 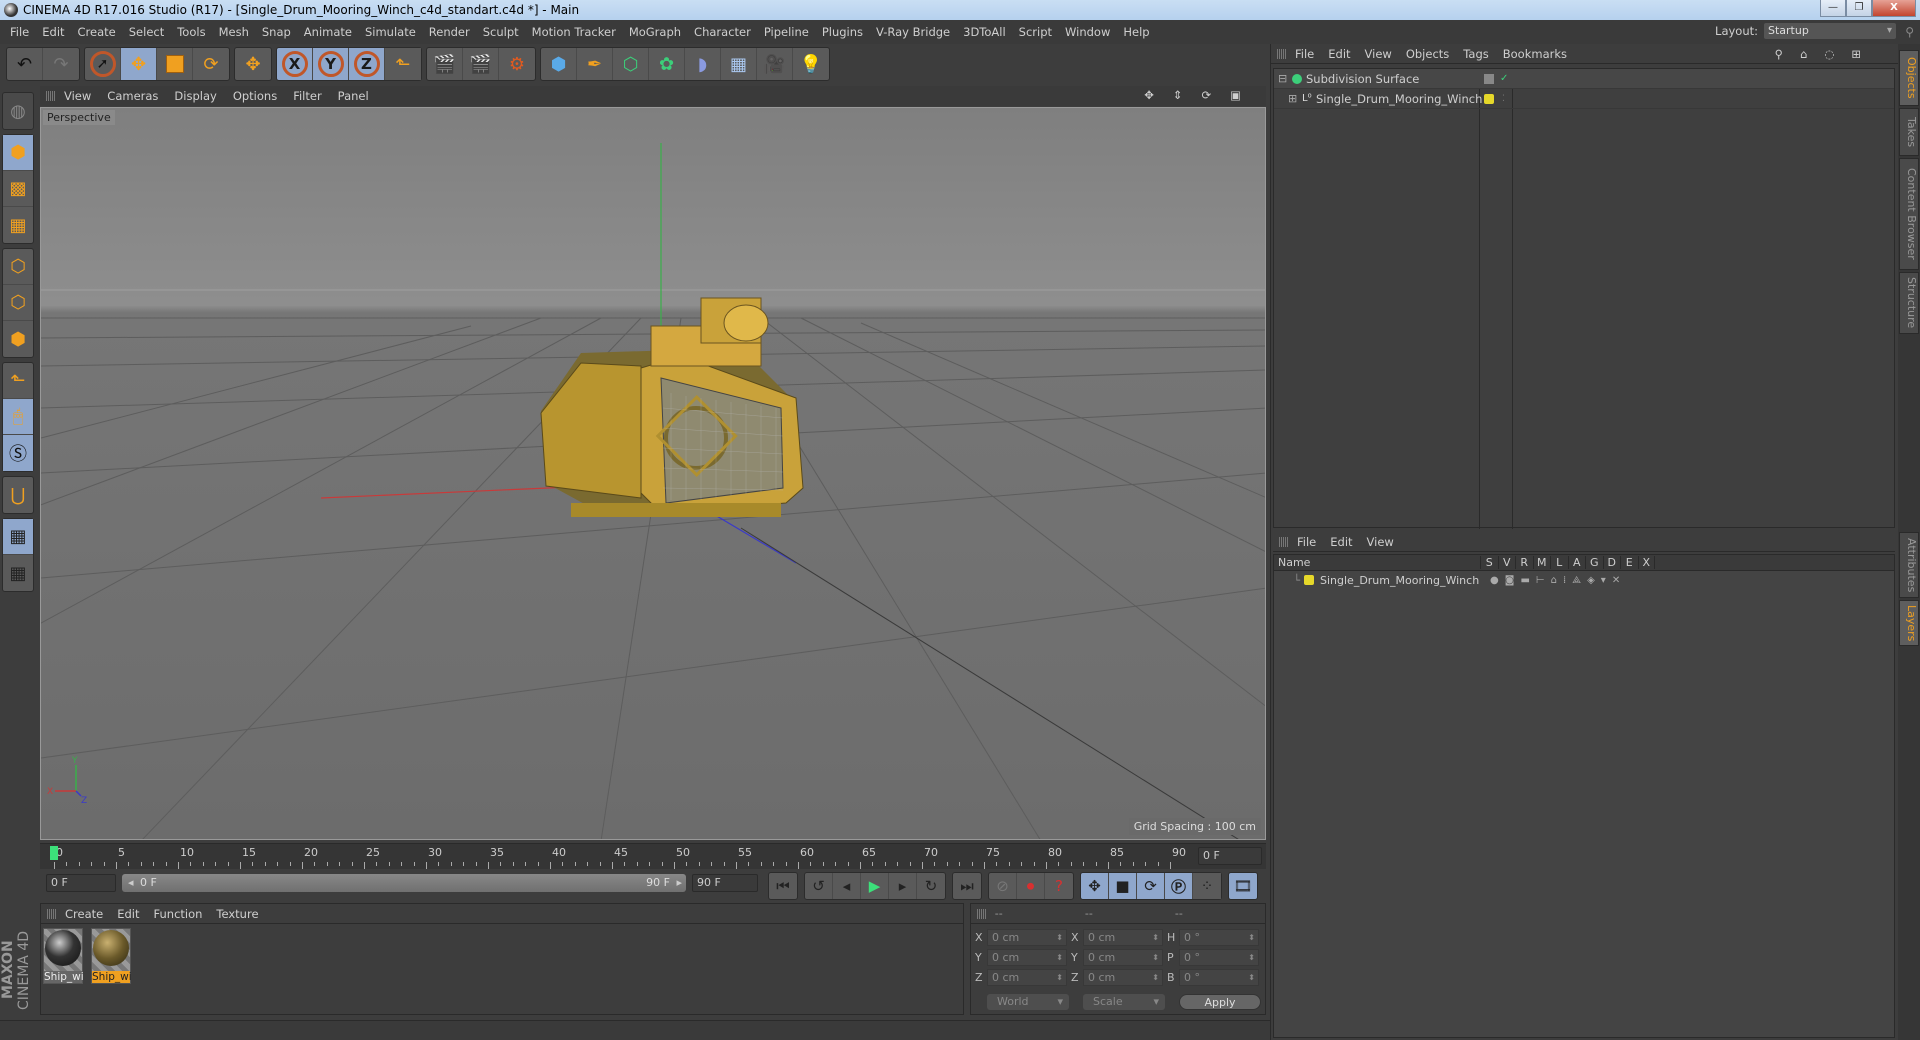 I want to click on expand-icon: ⊞, so click(x=1292, y=98).